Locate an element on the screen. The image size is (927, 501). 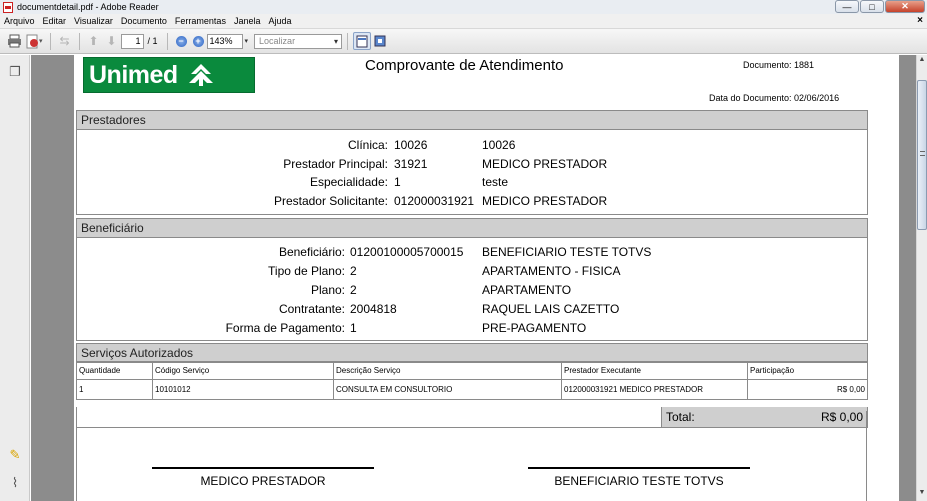
signature-name-beneficiario: BENEFICIARIO TESTE TOTVS is located at coordinates (639, 481).